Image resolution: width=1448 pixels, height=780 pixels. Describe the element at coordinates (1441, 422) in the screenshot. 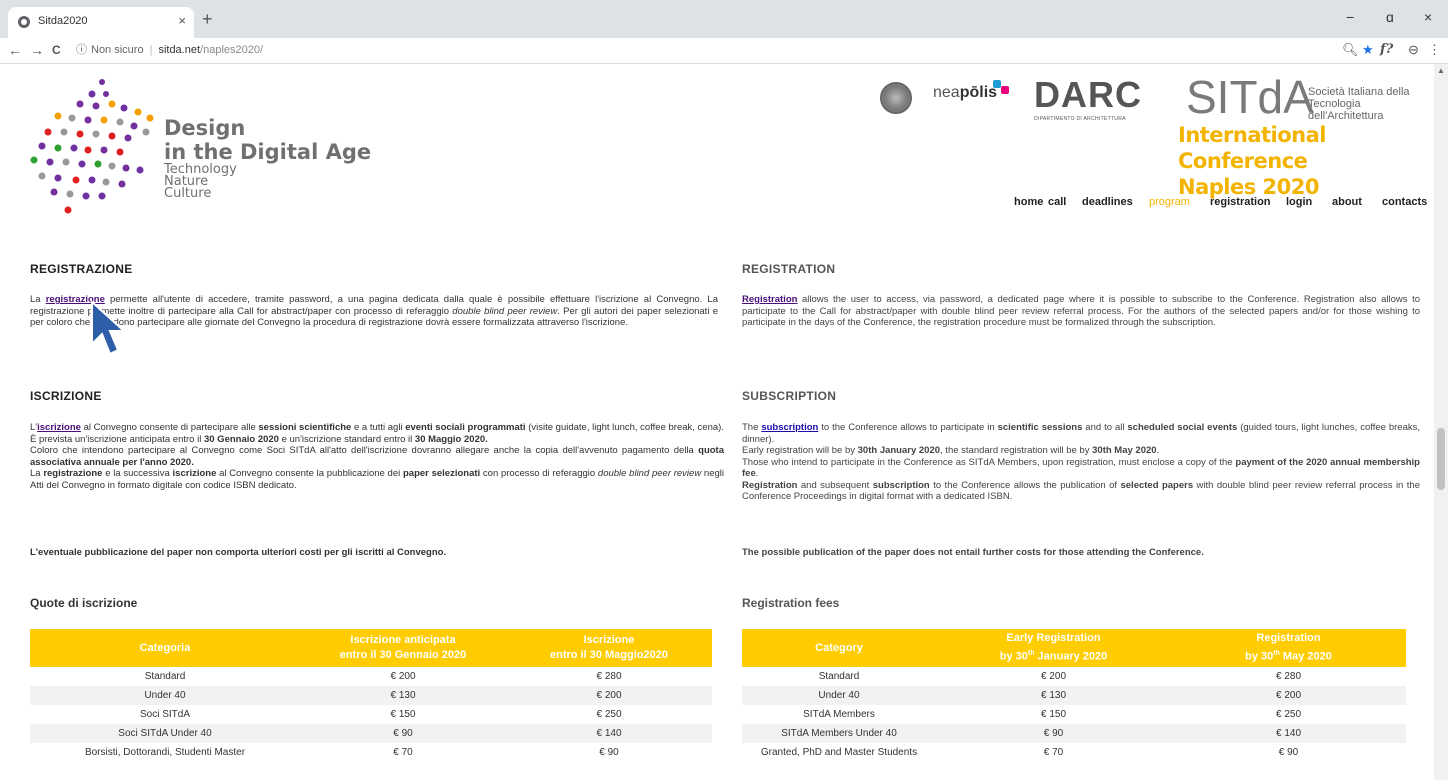

I see `page-scrollbar: ▲` at that location.